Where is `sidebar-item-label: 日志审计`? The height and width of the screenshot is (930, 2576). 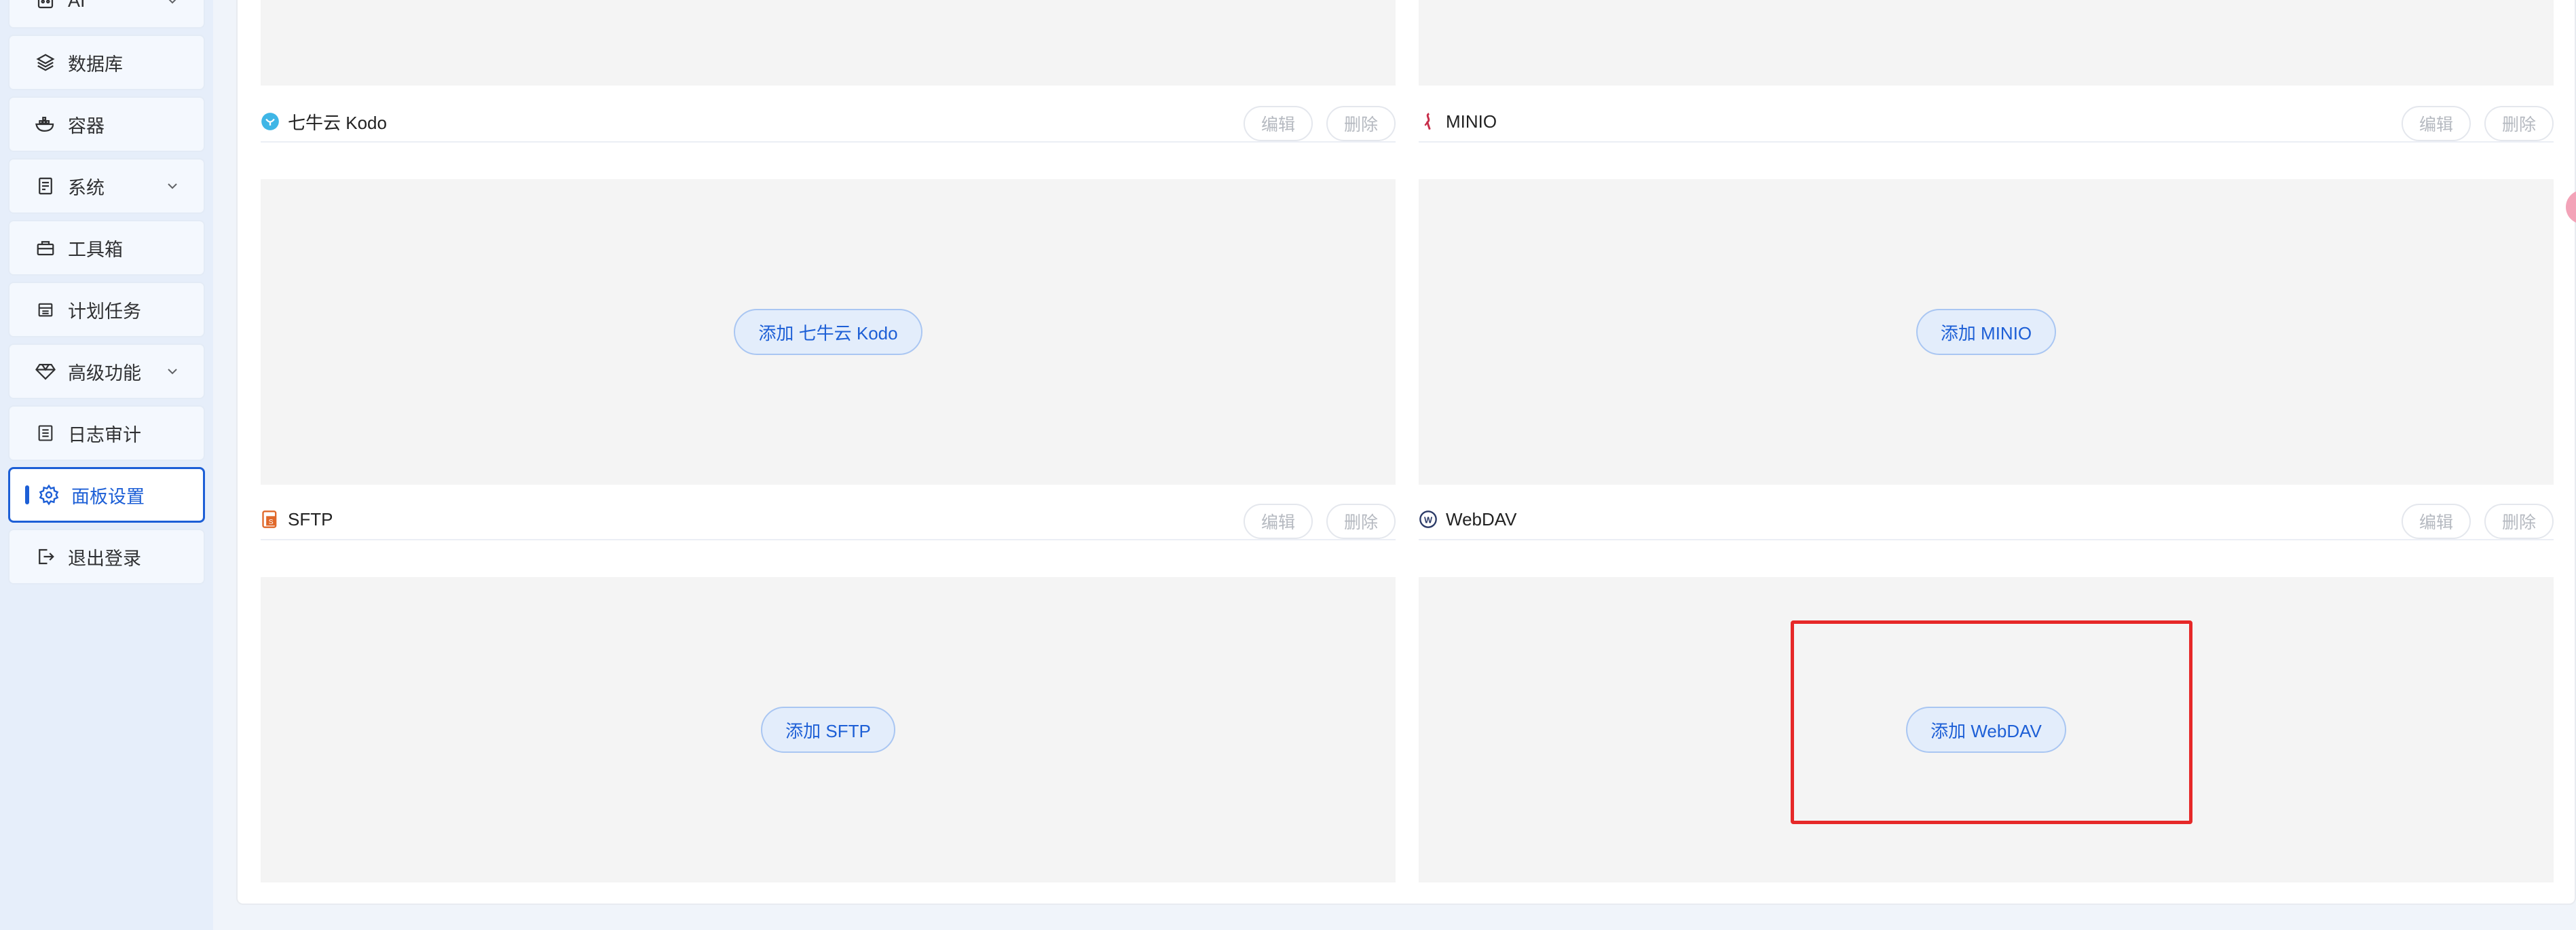
sidebar-item-label: 日志审计 is located at coordinates (105, 434).